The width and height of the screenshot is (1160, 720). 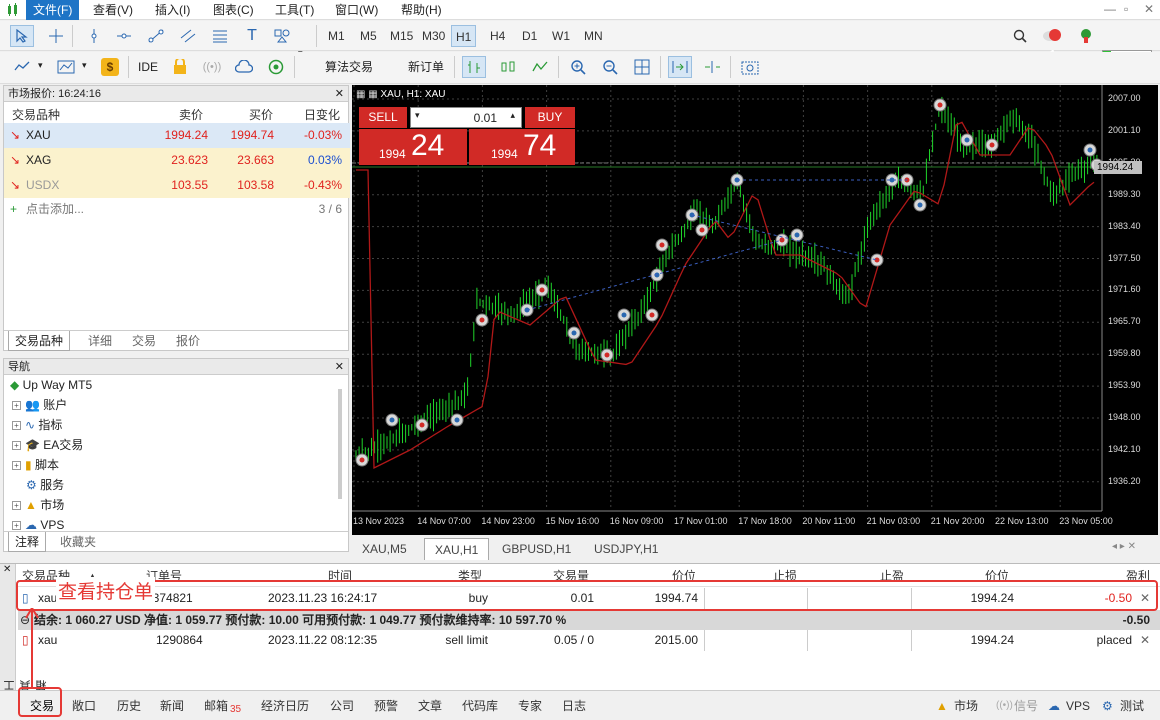 I want to click on status-signal: 信号, so click(x=1026, y=706).